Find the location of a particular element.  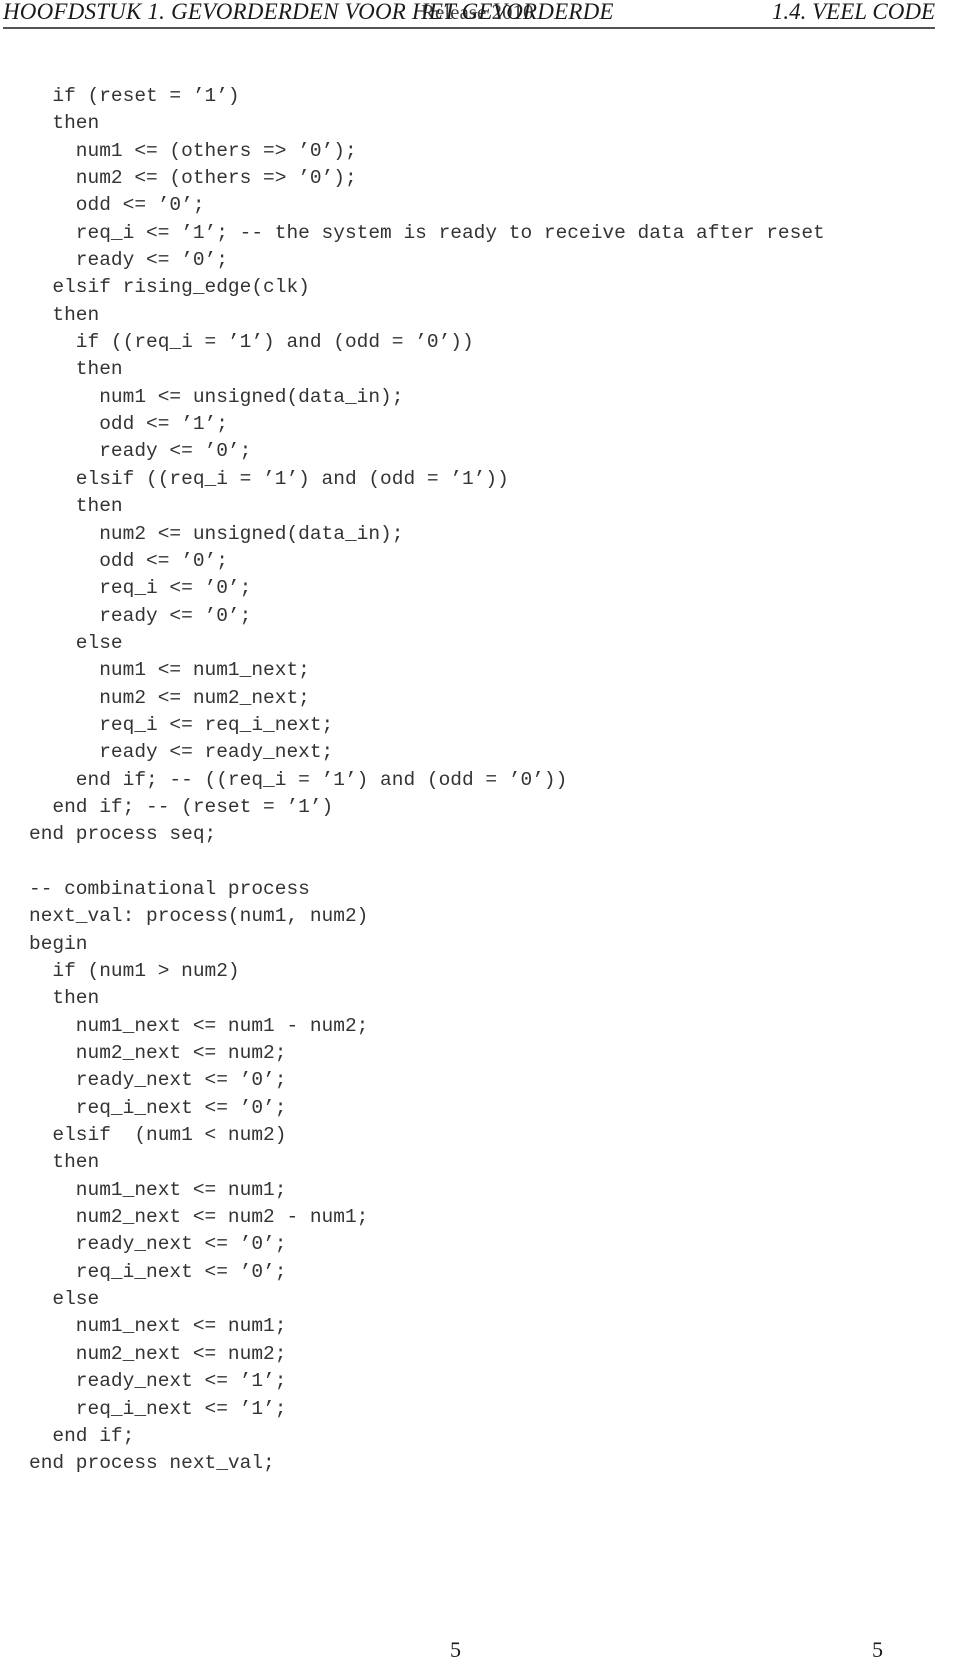

code-line: end if; -- (reset = ’1’) is located at coordinates (181, 806).